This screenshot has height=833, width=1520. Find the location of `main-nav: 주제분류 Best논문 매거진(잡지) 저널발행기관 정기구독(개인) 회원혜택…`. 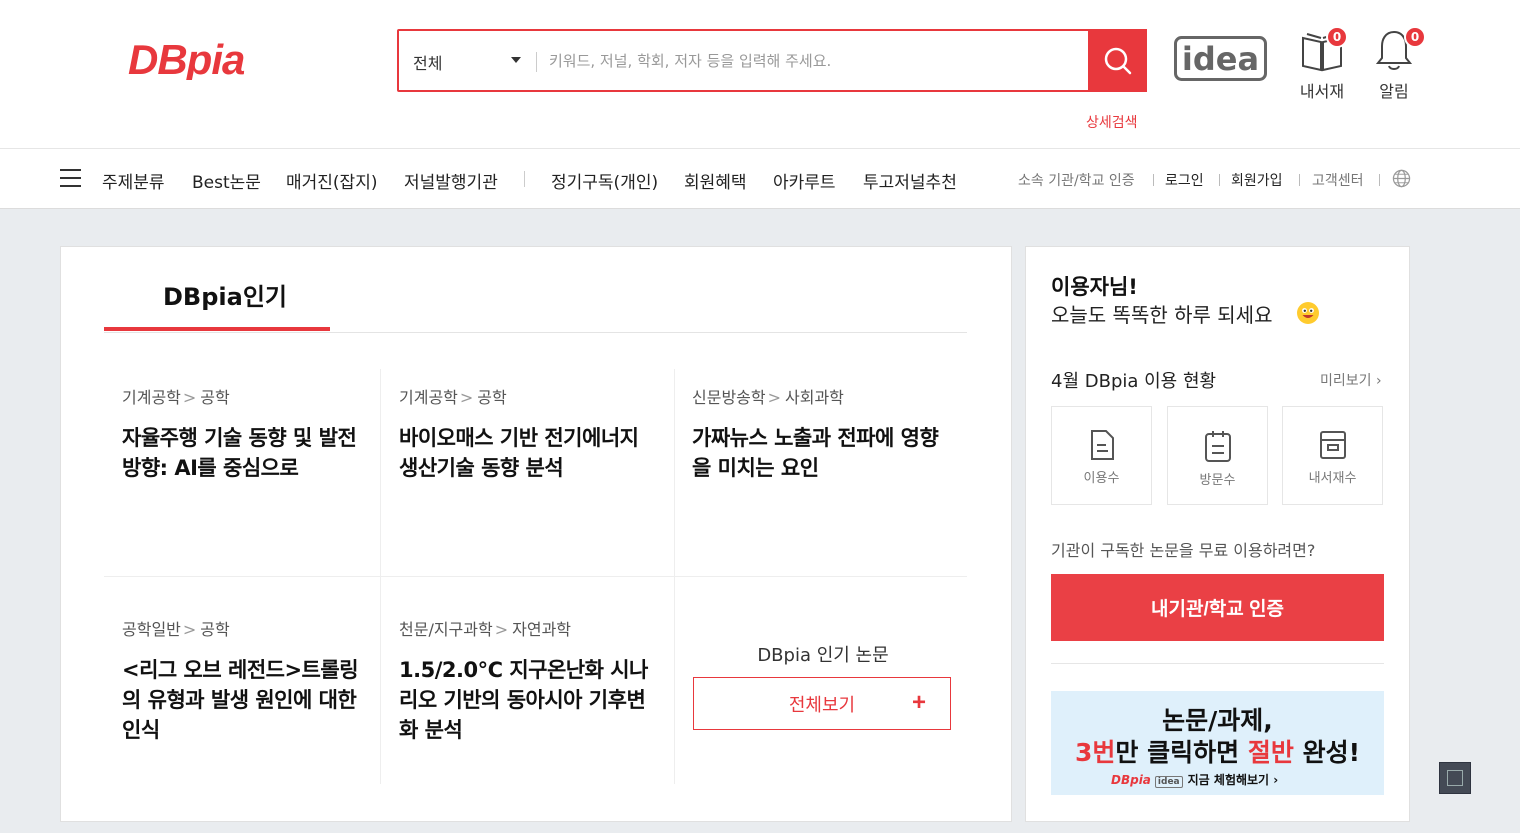

main-nav: 주제분류 Best논문 매거진(잡지) 저널발행기관 정기구독(개인) 회원혜택… is located at coordinates (760, 178).